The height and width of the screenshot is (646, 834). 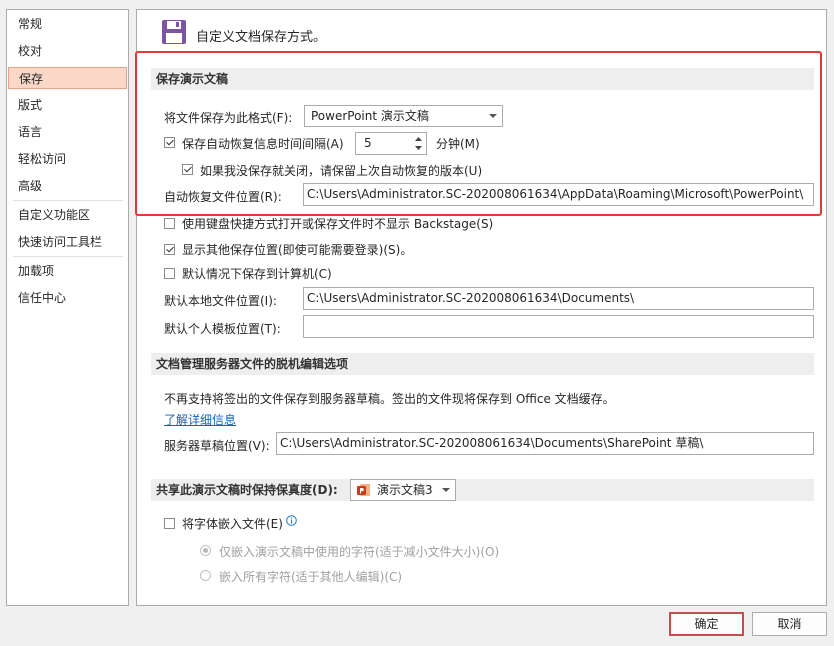 I want to click on embed-all-chars-radio, so click(x=205, y=575).